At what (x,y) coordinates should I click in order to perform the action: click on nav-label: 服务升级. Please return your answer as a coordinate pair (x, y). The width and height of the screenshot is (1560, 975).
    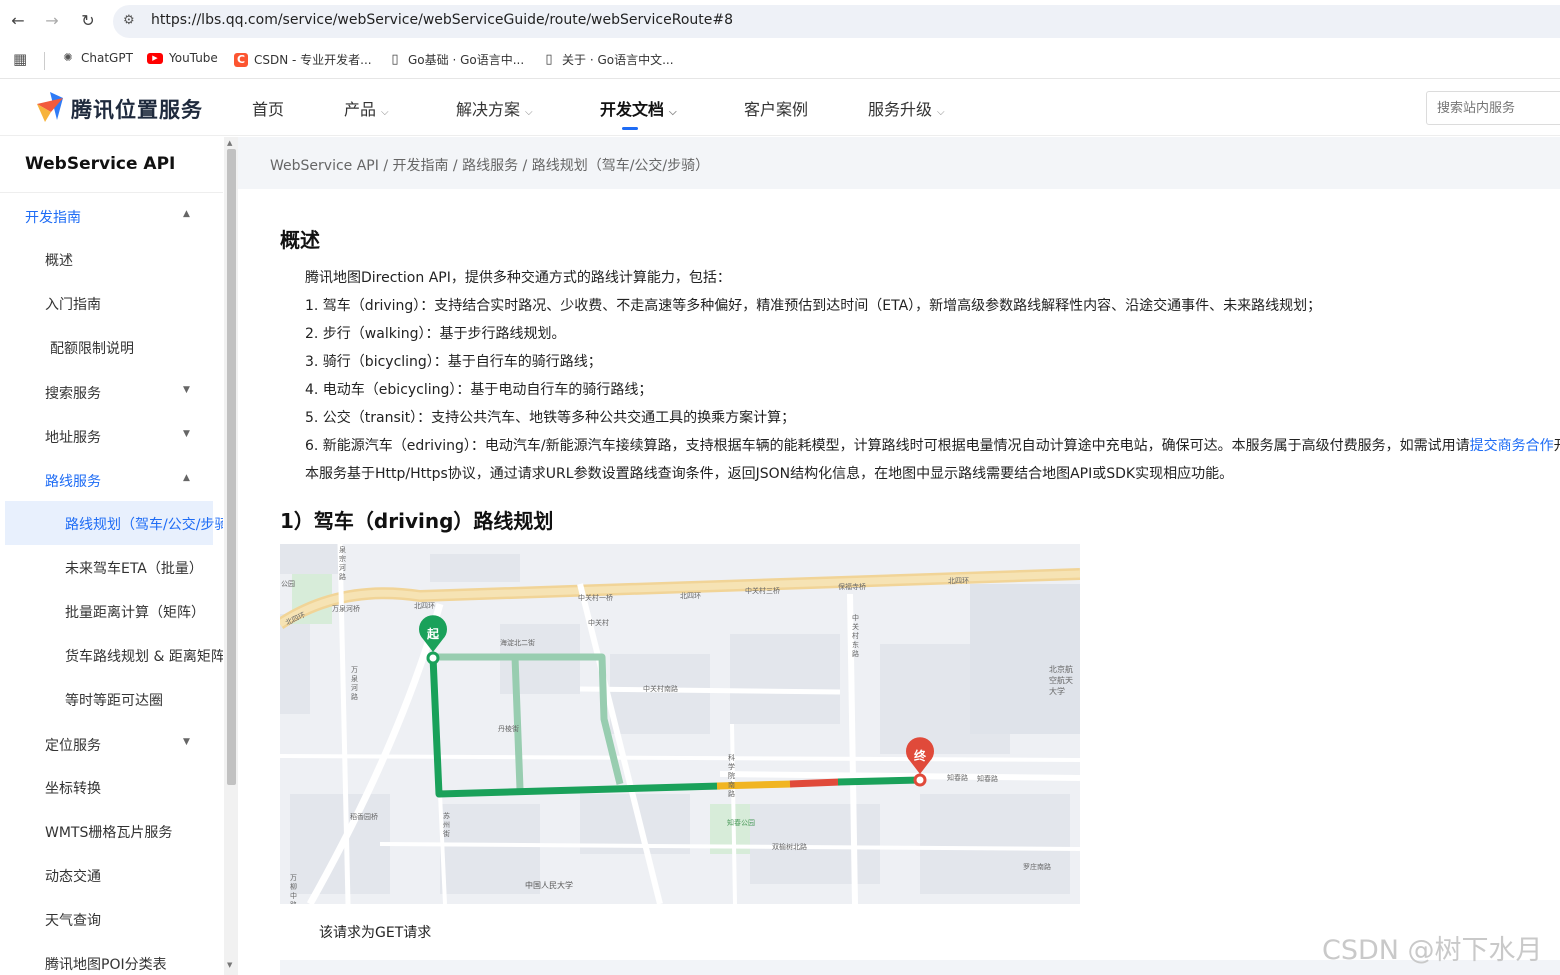
    Looking at the image, I should click on (900, 109).